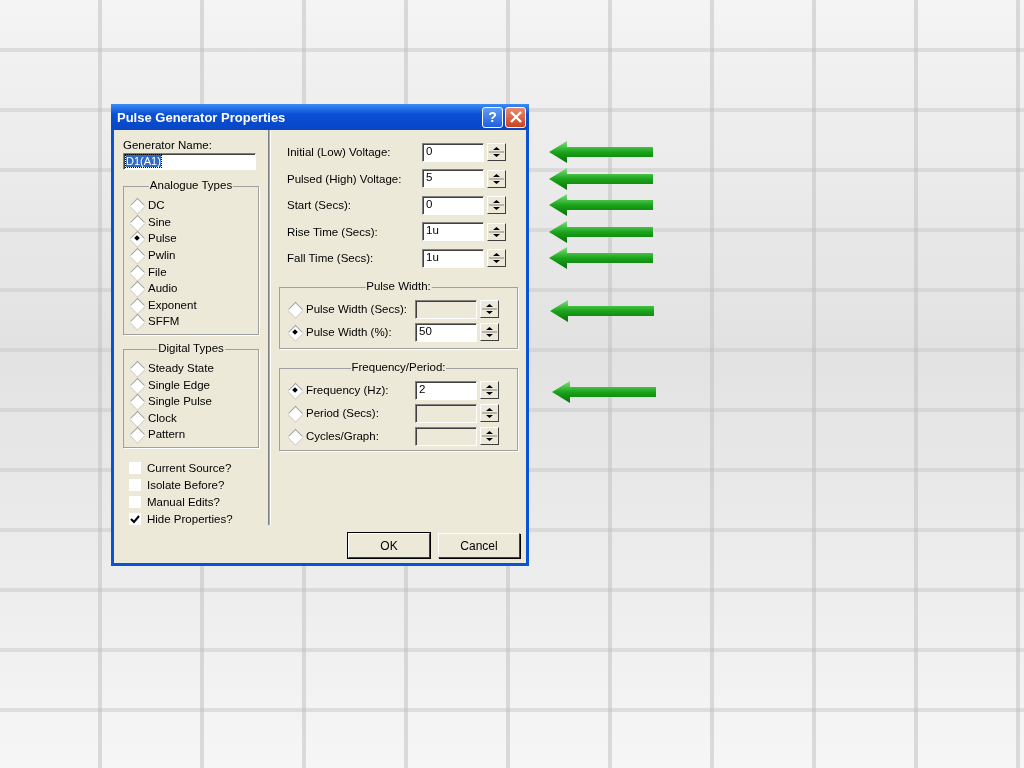  I want to click on option-label: Single Edge, so click(179, 384).